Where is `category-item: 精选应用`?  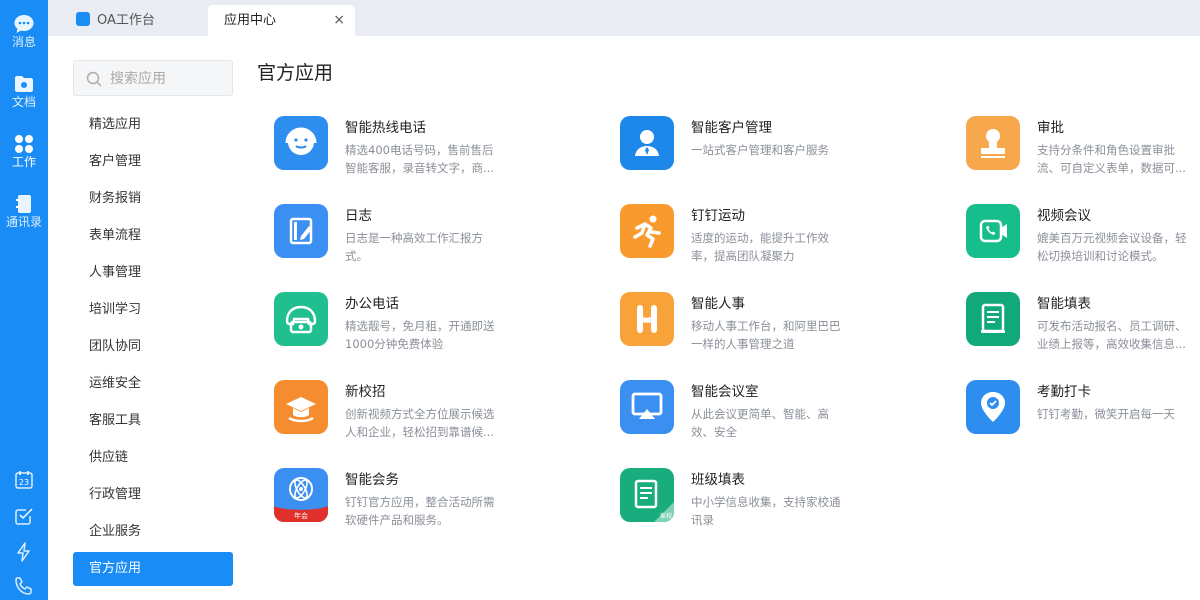 category-item: 精选应用 is located at coordinates (153, 125).